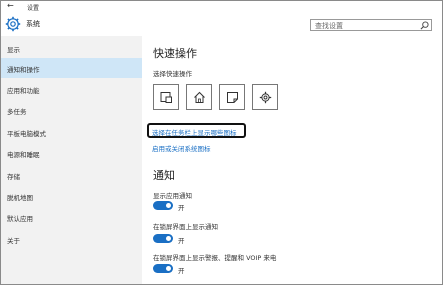 This screenshot has height=285, width=443. I want to click on taskbar-icons-link: 选择在任务栏上显示哪些图标, so click(194, 132).